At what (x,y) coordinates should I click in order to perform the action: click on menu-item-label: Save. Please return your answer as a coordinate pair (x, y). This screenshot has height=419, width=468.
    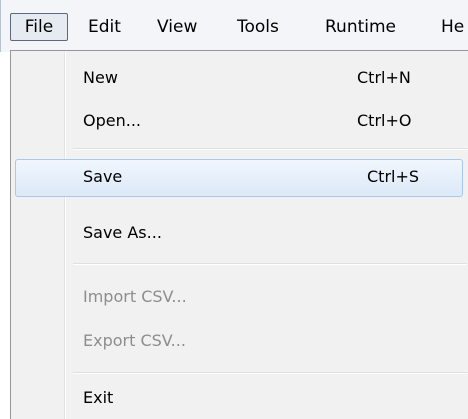
    Looking at the image, I should click on (103, 176).